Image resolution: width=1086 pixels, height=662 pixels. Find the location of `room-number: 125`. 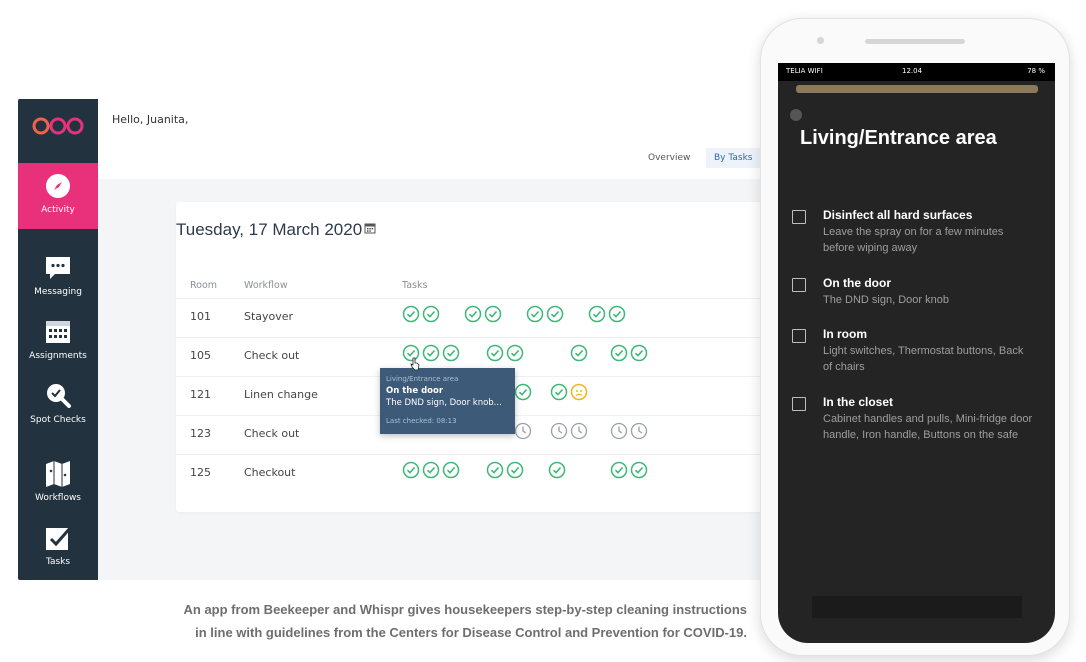

room-number: 125 is located at coordinates (200, 472).